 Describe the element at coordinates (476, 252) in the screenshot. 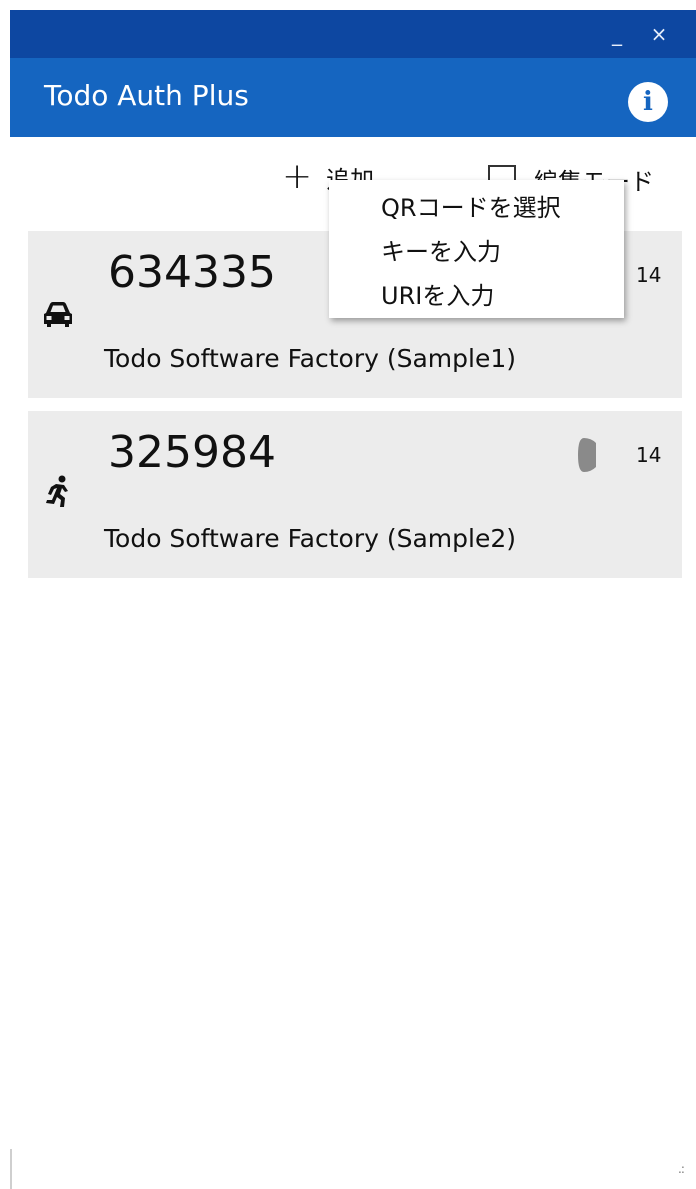

I see `menu-item-enter-key: キーを入力` at that location.